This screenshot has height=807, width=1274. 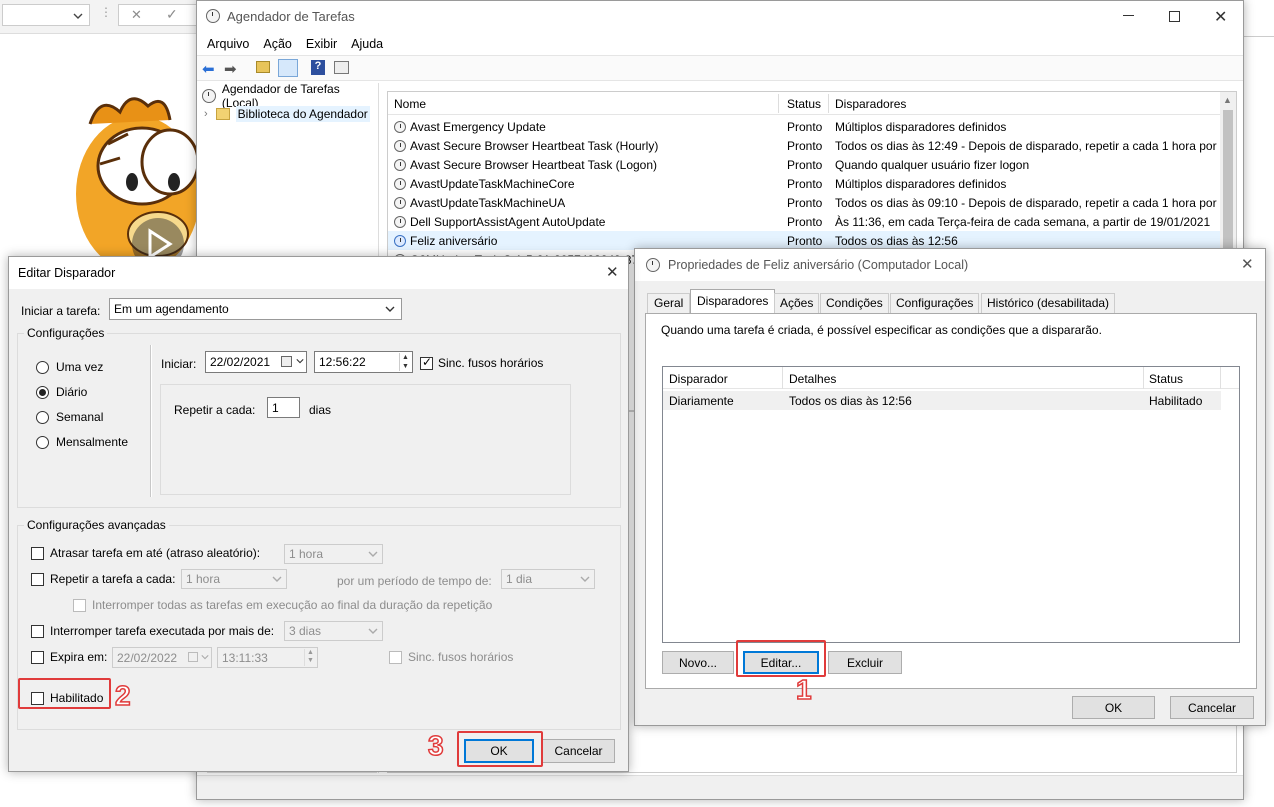 I want to click on task-list-header: Nome Status Disparadores, so click(x=812, y=103).